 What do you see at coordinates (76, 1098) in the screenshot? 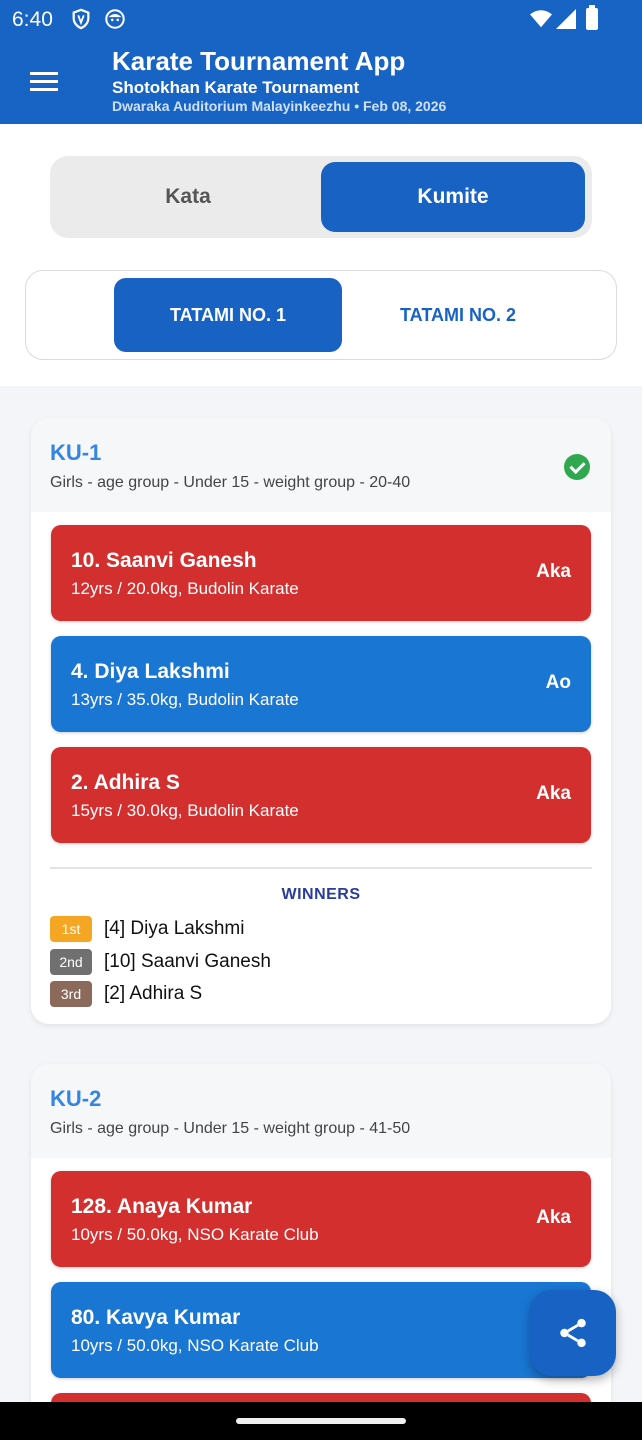
I see `category-code: KU-2` at bounding box center [76, 1098].